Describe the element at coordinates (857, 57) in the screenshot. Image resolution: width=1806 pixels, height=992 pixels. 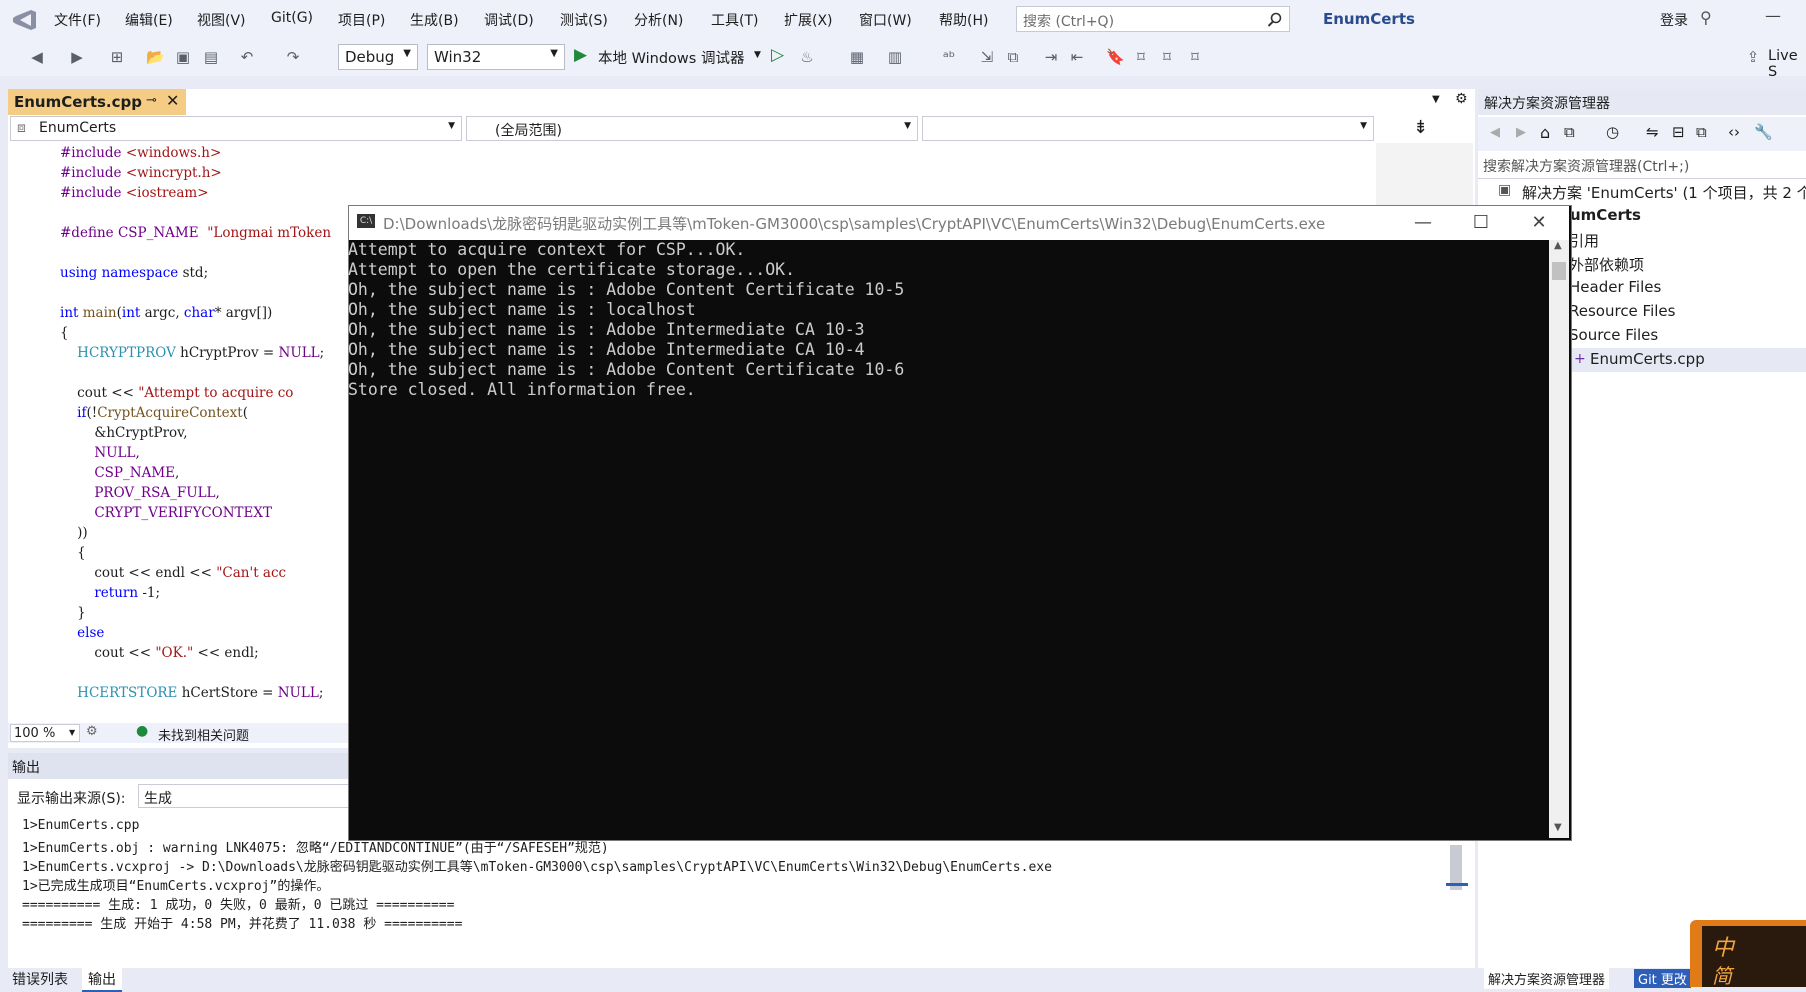
I see `folder-icon: ▦` at that location.